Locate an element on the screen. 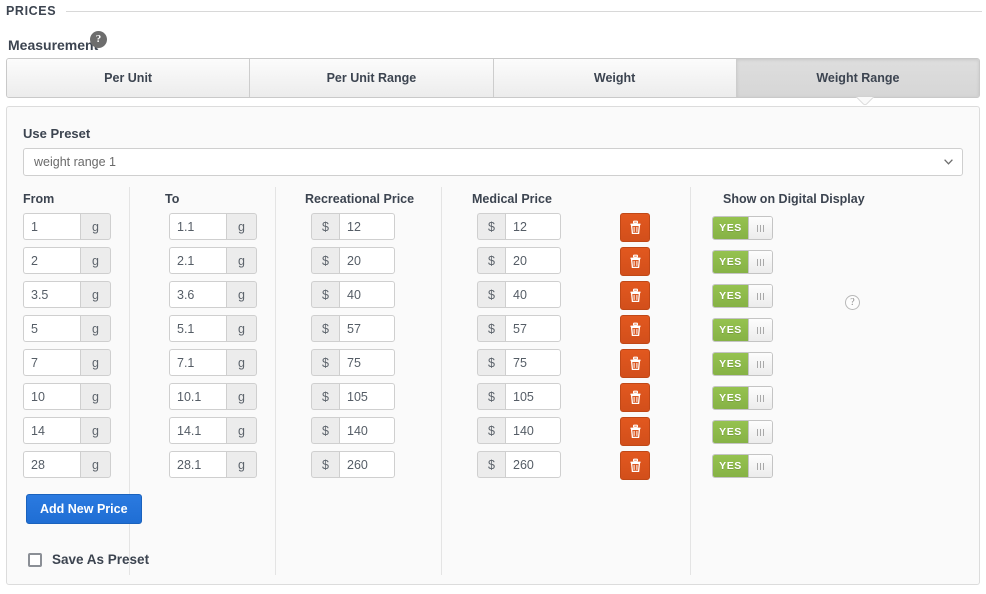  tab-label: Weight Range is located at coordinates (858, 78).